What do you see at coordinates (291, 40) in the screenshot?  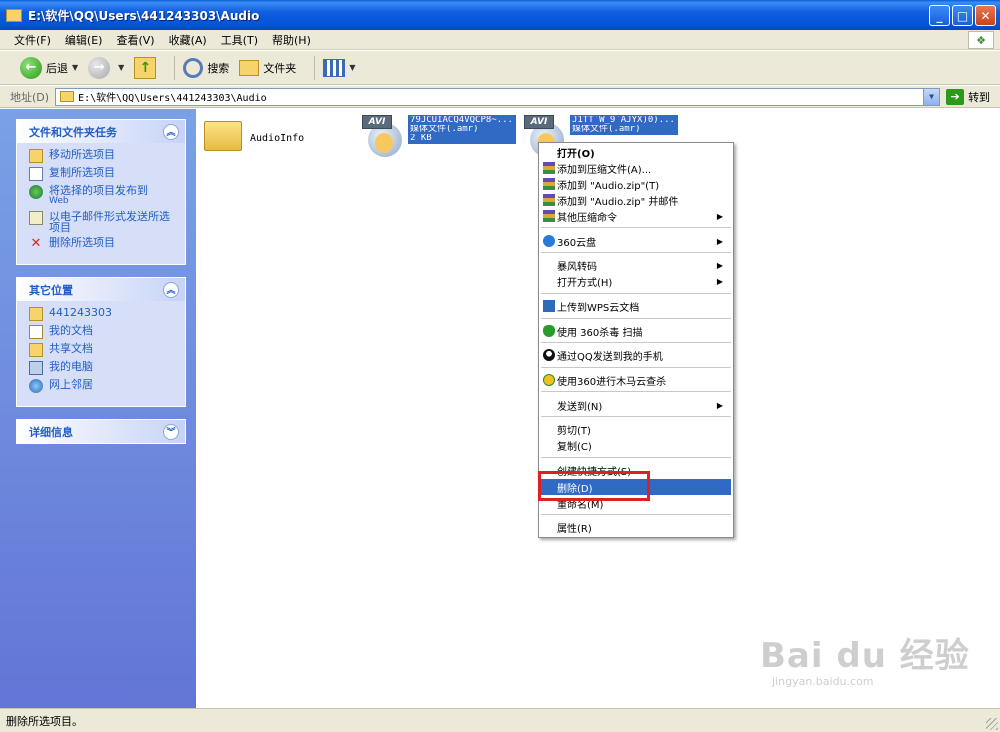 I see `menu-help: 帮助(H)` at bounding box center [291, 40].